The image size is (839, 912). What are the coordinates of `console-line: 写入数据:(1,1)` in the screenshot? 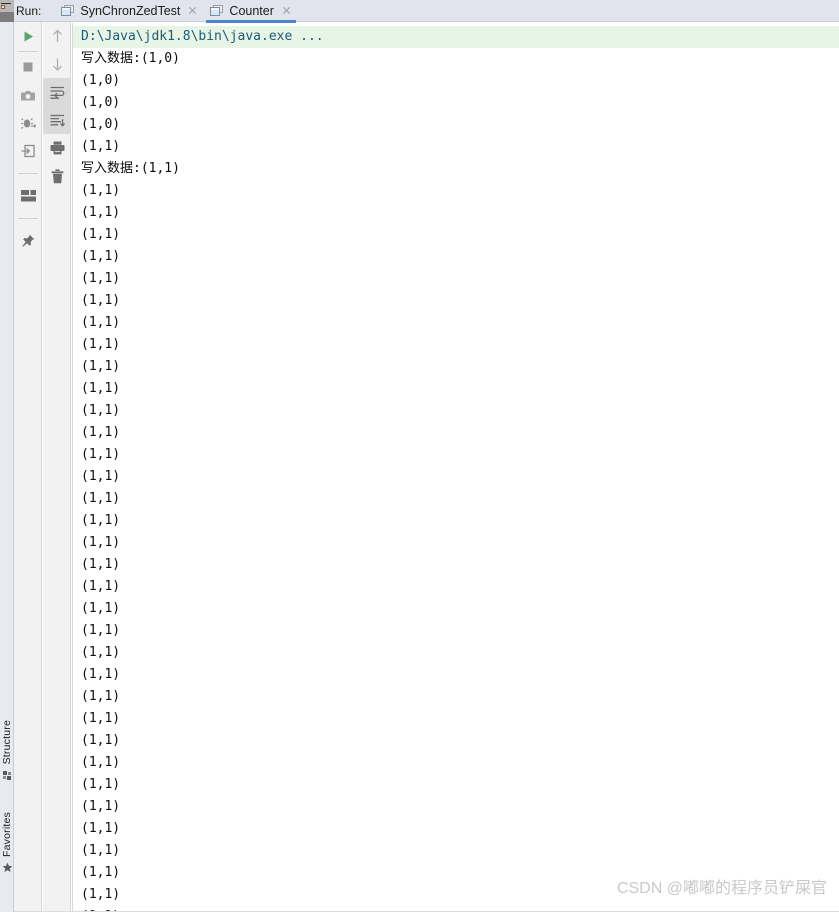 It's located at (130, 168).